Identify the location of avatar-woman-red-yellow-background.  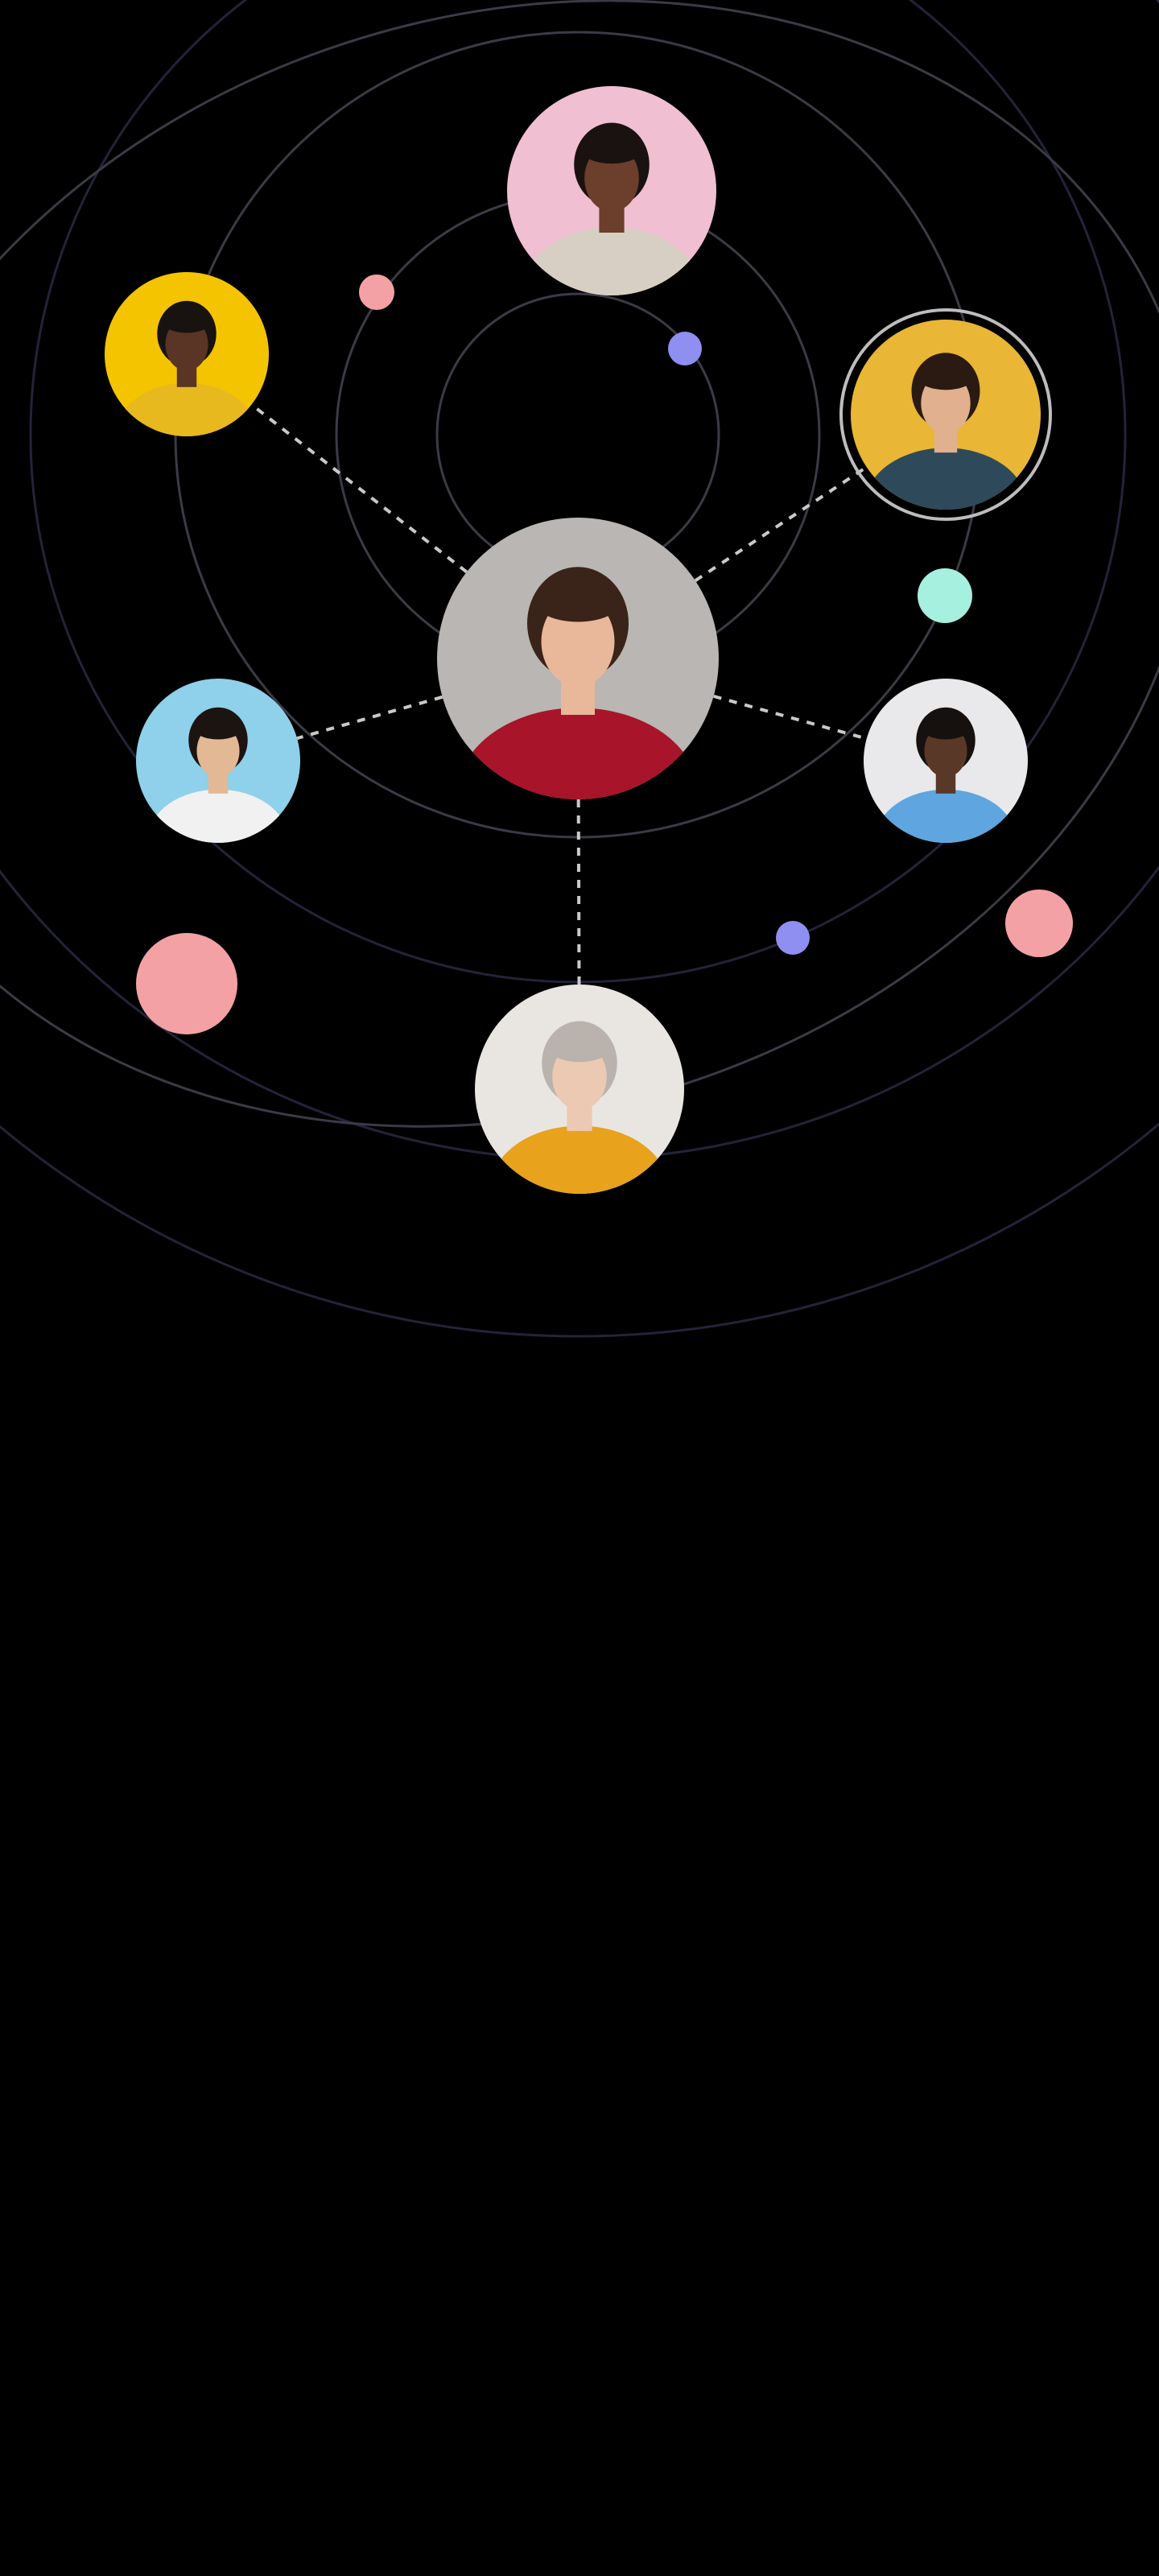
(187, 376).